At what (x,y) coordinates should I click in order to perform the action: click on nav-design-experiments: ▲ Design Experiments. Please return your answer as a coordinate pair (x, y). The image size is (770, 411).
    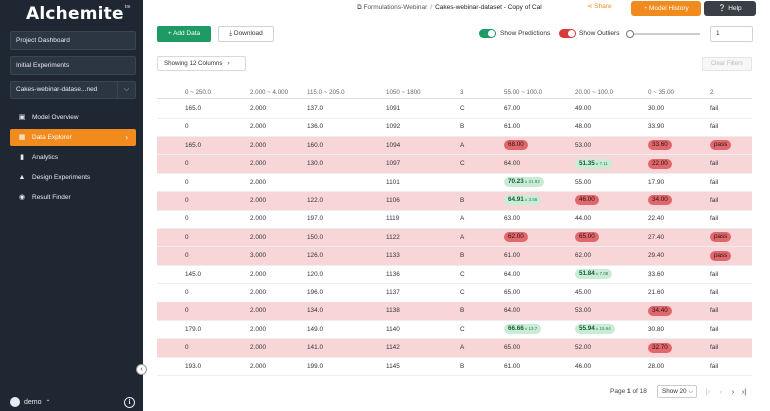
    Looking at the image, I should click on (73, 177).